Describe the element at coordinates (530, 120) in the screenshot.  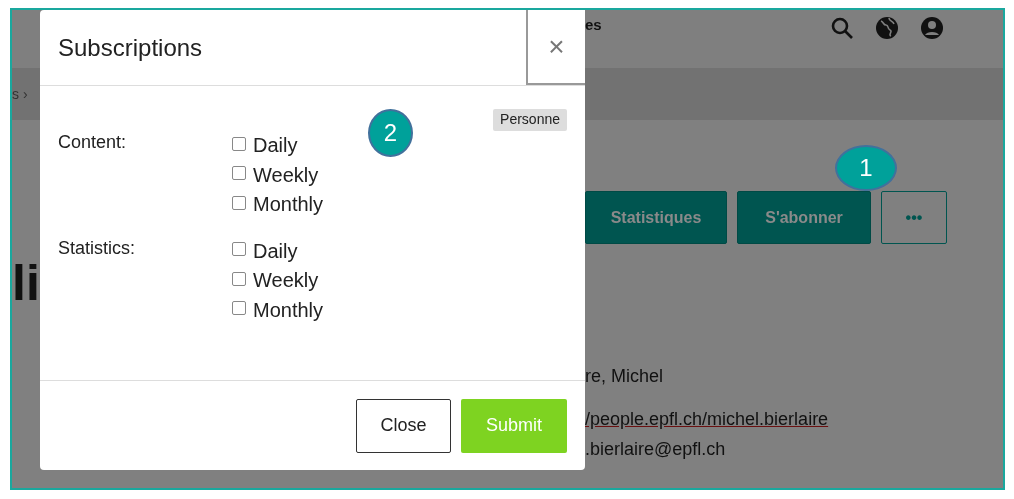
I see `badge: Personne` at that location.